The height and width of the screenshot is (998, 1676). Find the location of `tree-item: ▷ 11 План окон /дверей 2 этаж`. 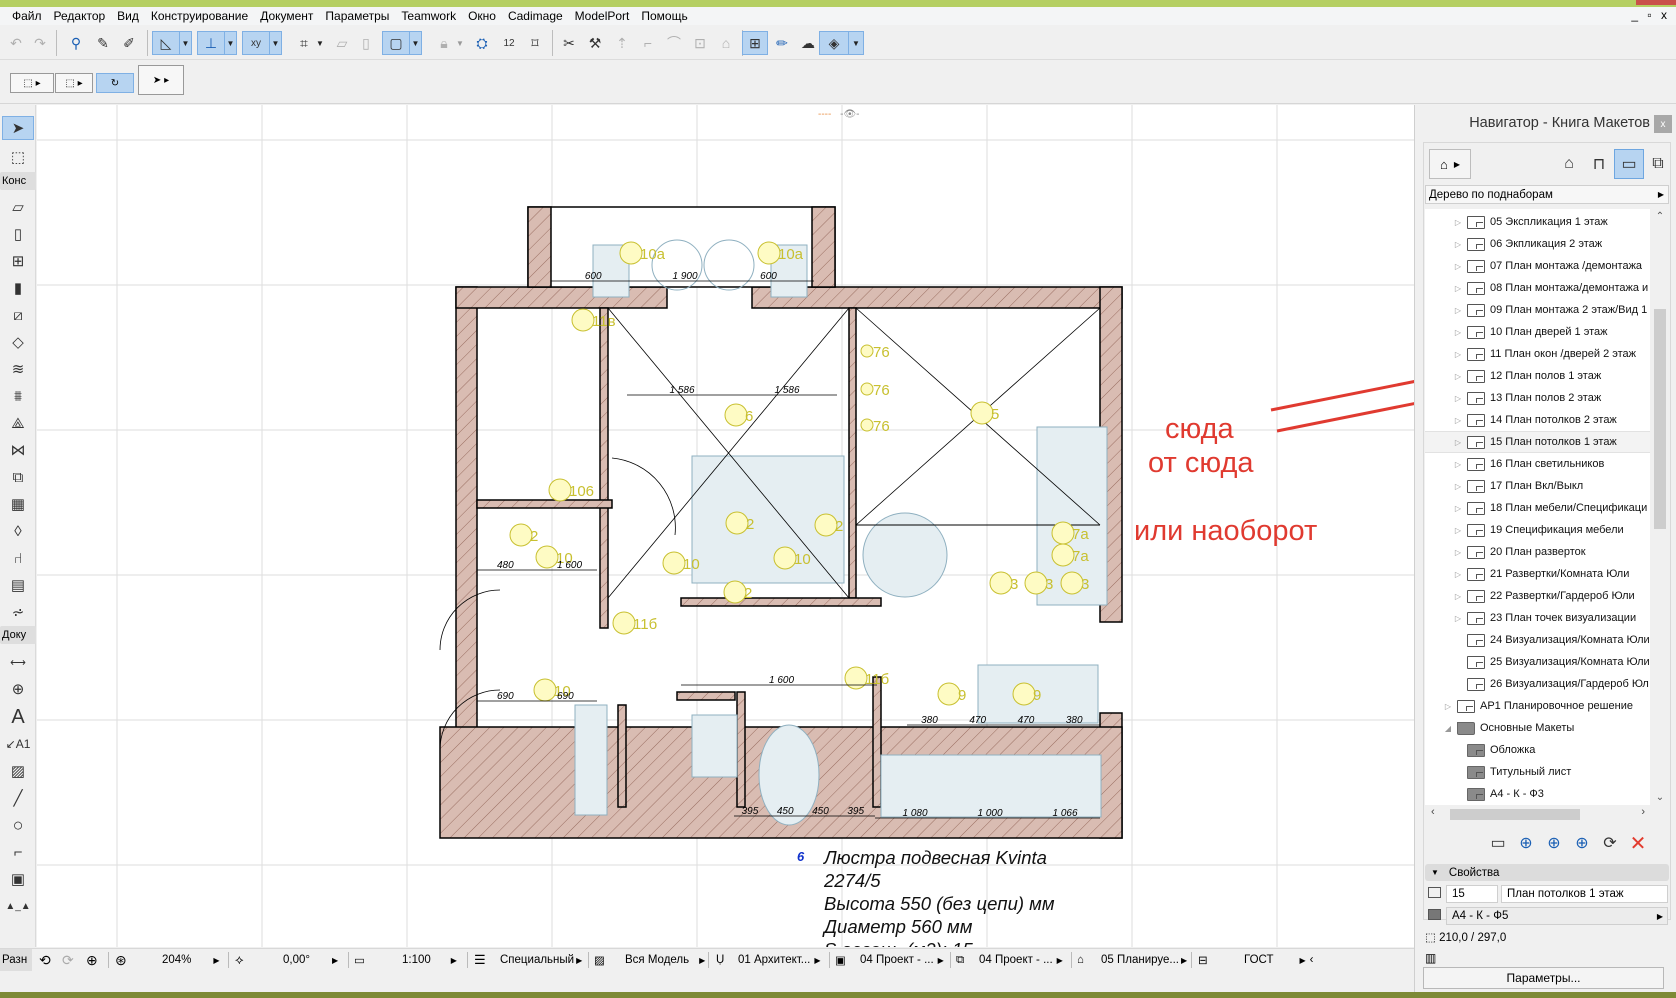

tree-item: ▷ 11 План окон /дверей 2 этаж is located at coordinates (1537, 354).